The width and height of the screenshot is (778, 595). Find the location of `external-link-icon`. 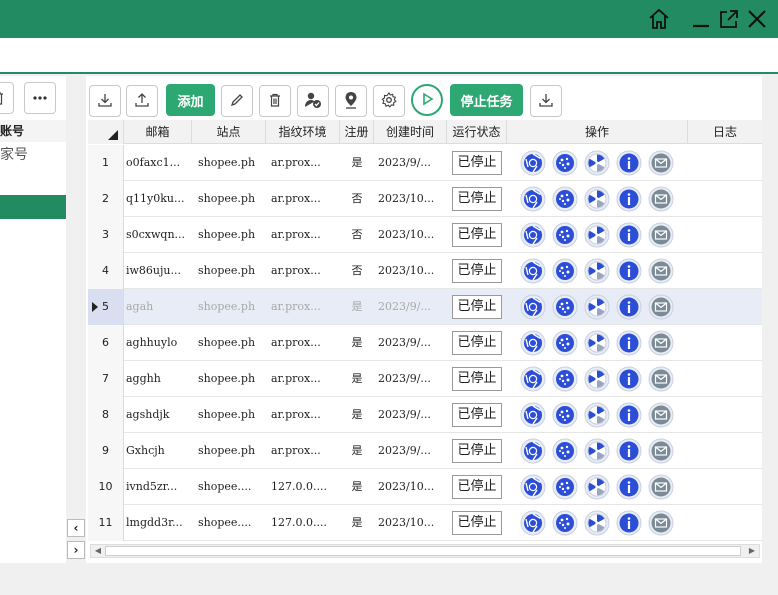

external-link-icon is located at coordinates (729, 19).